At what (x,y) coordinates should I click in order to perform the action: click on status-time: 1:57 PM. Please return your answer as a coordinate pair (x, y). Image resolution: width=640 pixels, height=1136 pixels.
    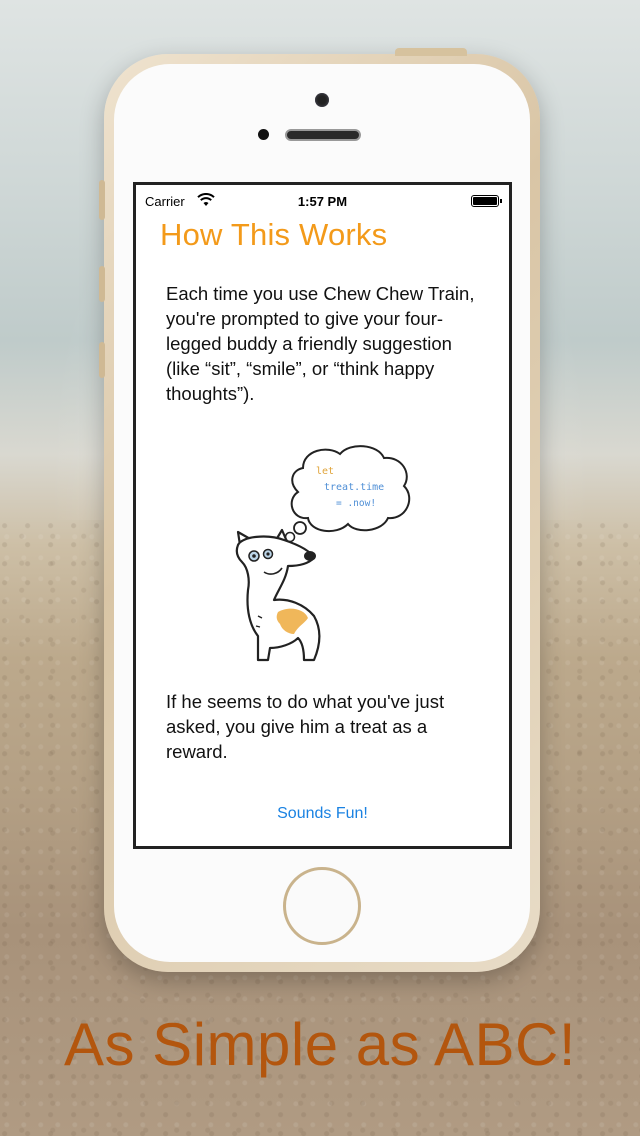
    Looking at the image, I should click on (322, 201).